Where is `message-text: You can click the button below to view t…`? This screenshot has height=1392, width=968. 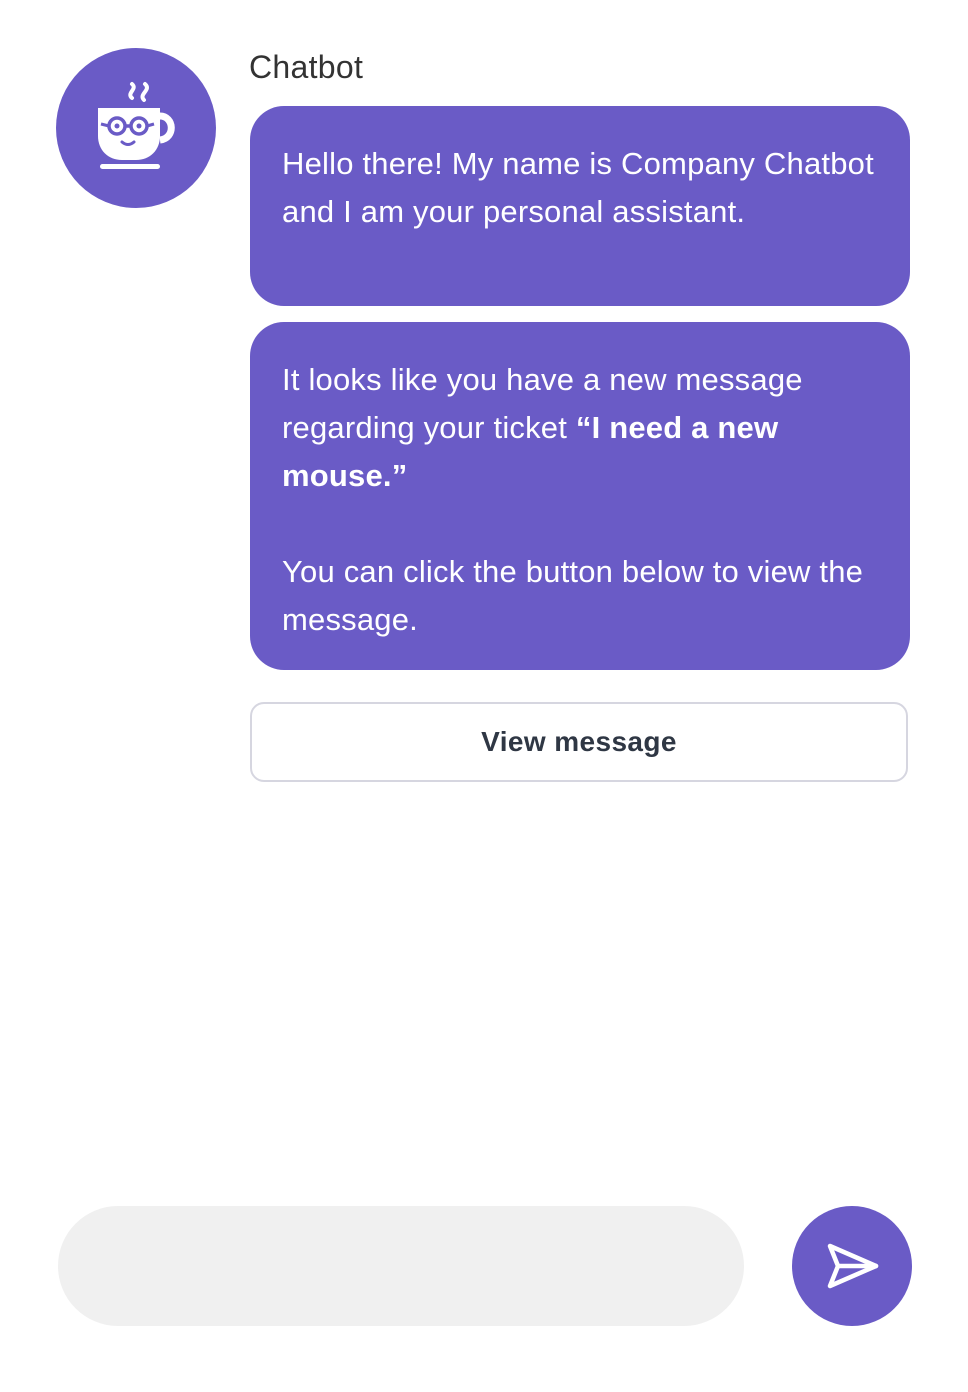 message-text: You can click the button below to view t… is located at coordinates (573, 595).